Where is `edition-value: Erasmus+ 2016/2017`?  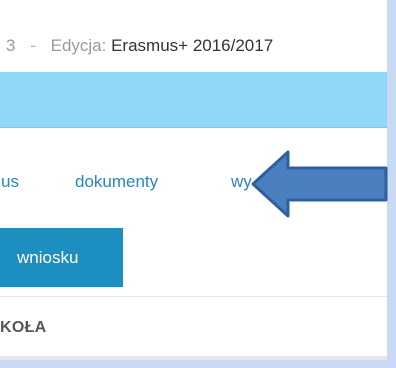 edition-value: Erasmus+ 2016/2017 is located at coordinates (192, 45).